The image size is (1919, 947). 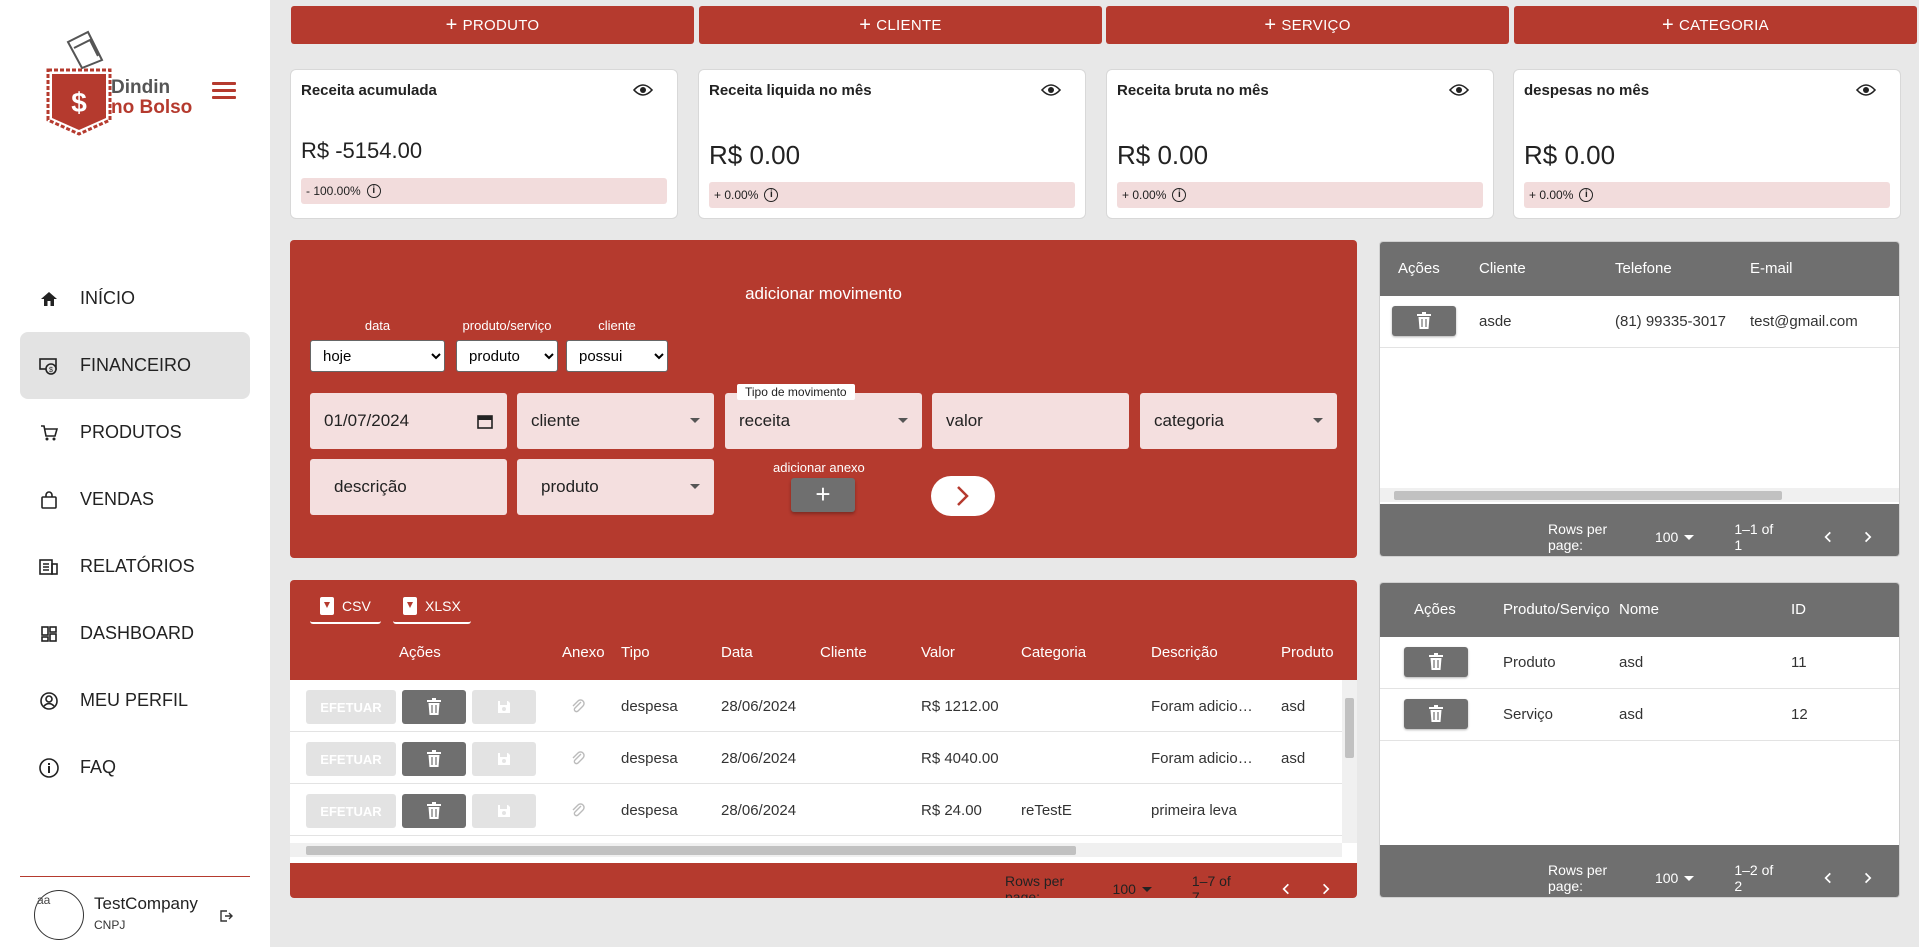 I want to click on sidebar-item-vendas: VENDAS, so click(x=135, y=499).